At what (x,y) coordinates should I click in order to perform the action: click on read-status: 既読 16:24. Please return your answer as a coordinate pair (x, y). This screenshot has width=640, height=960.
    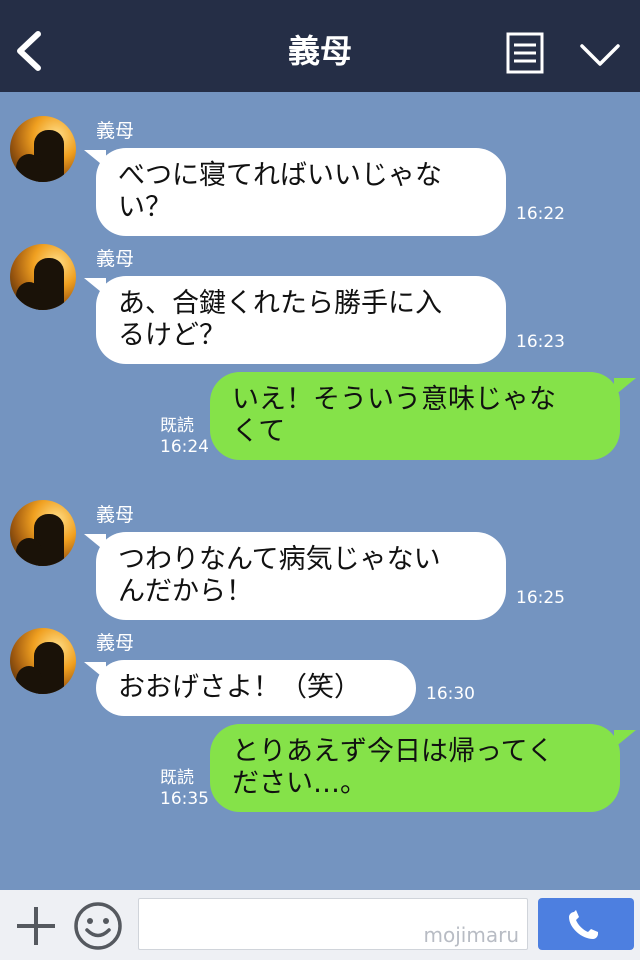
    Looking at the image, I should click on (184, 437).